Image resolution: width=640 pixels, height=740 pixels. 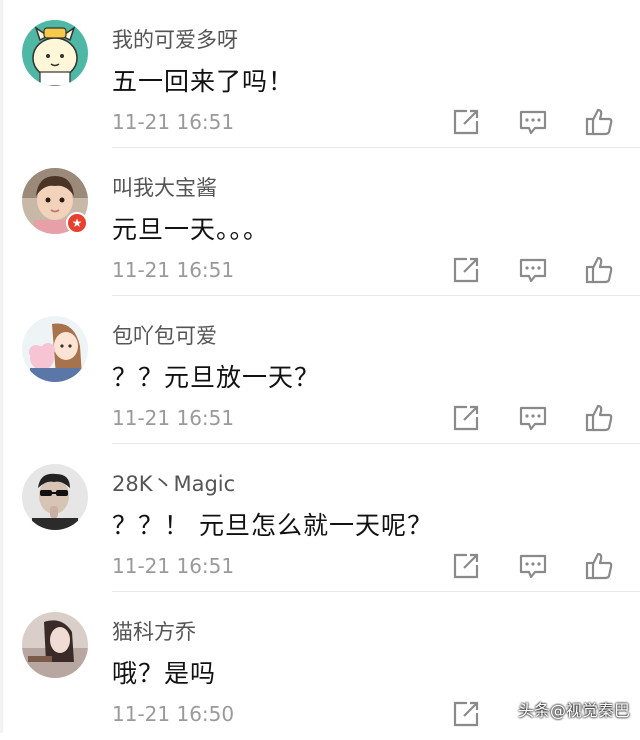 What do you see at coordinates (77, 223) in the screenshot?
I see `vip-badge-icon: ★` at bounding box center [77, 223].